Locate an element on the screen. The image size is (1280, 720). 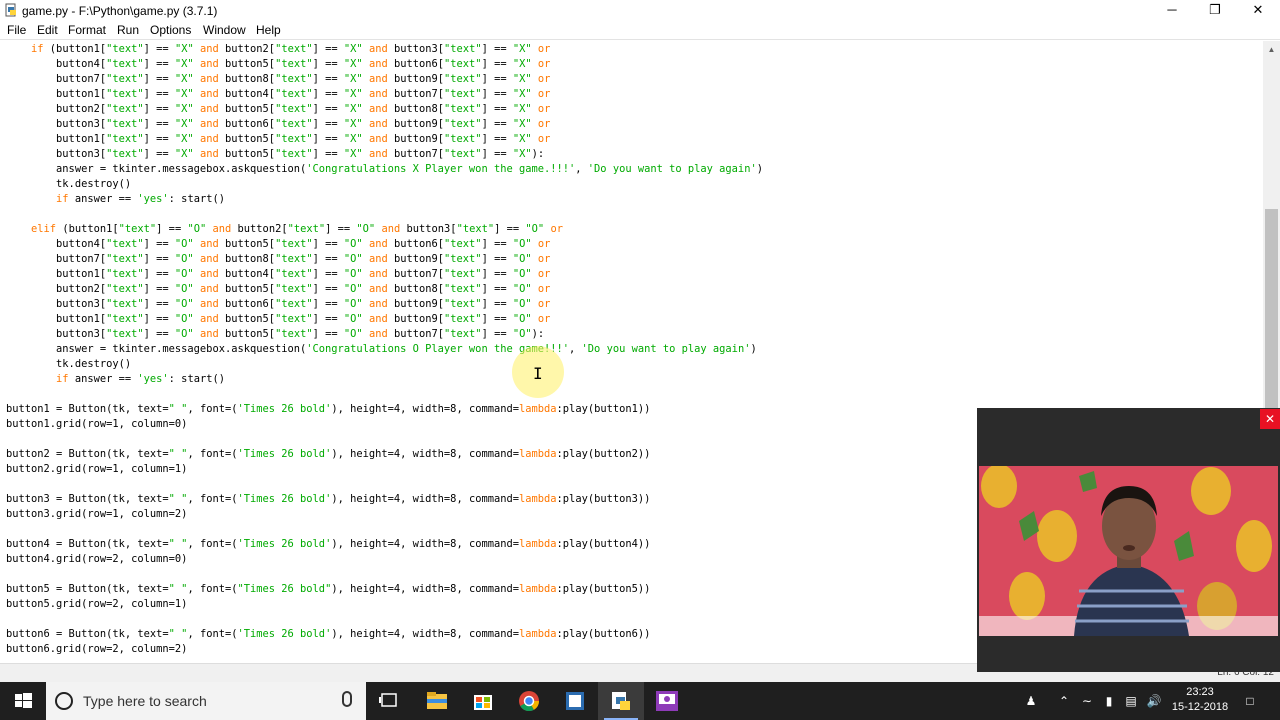
app-window-icon is located at coordinates (575, 701).